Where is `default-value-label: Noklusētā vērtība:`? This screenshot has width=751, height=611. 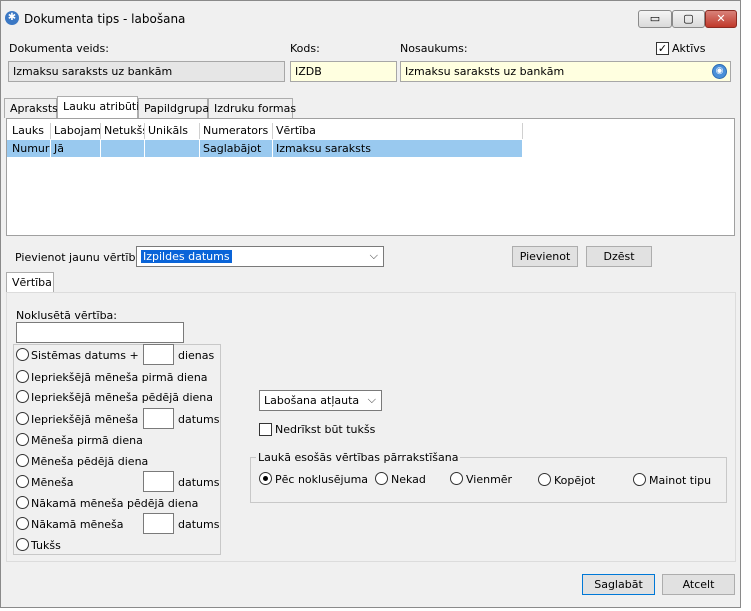
default-value-label: Noklusētā vērtība: is located at coordinates (67, 315).